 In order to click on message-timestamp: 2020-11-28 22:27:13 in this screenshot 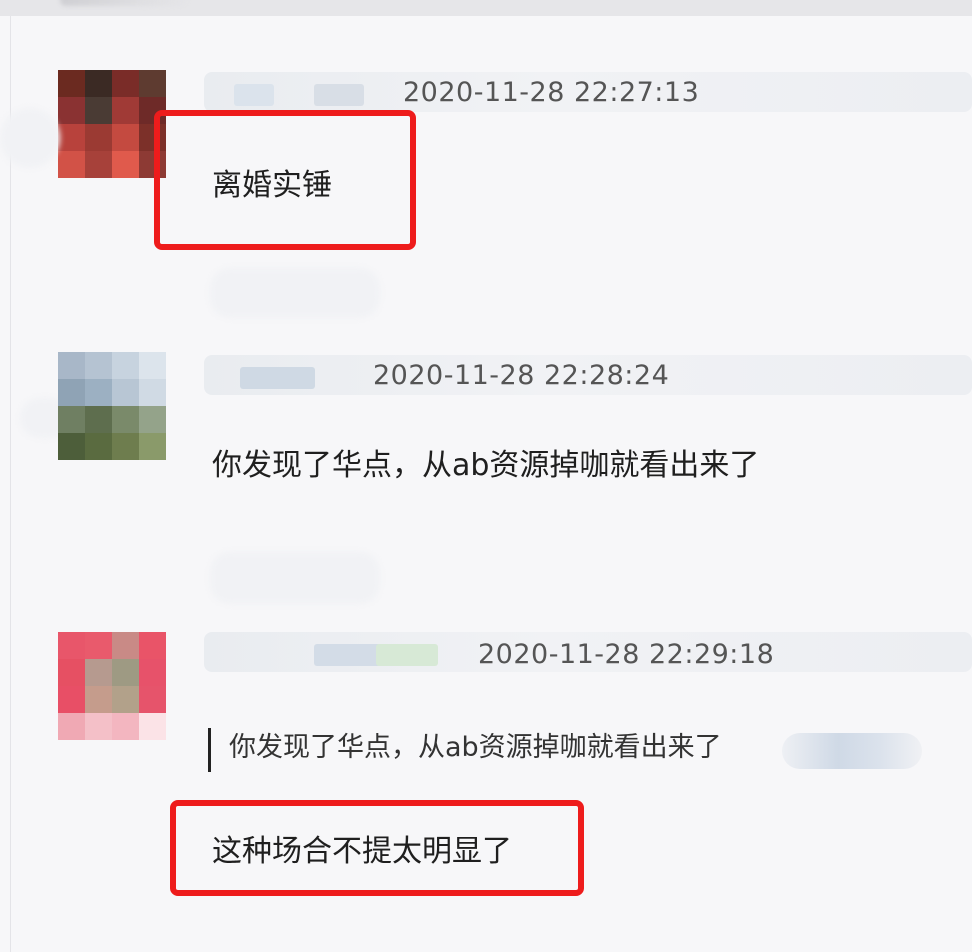, I will do `click(551, 92)`.